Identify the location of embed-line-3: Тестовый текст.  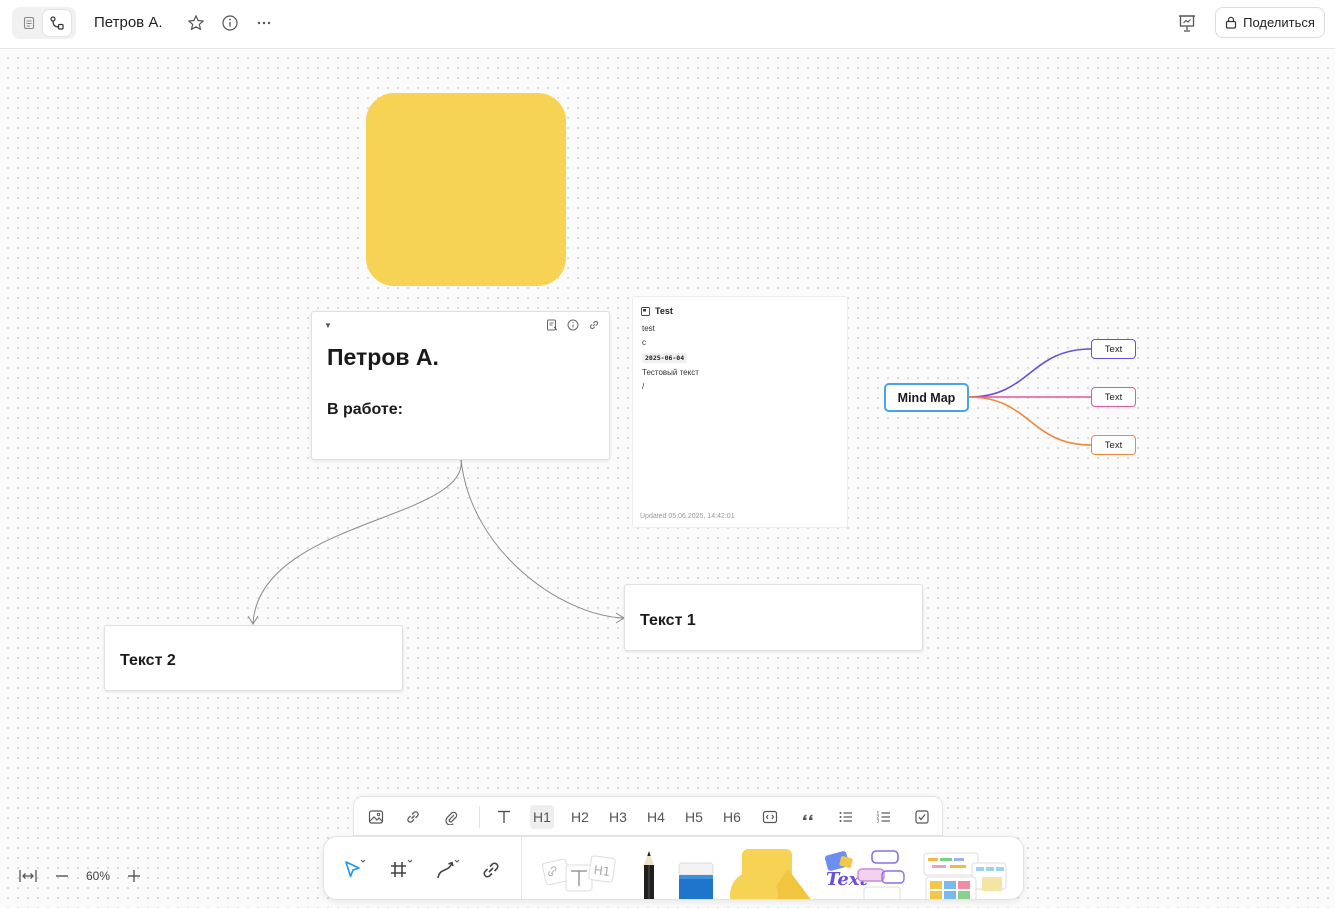
(670, 372).